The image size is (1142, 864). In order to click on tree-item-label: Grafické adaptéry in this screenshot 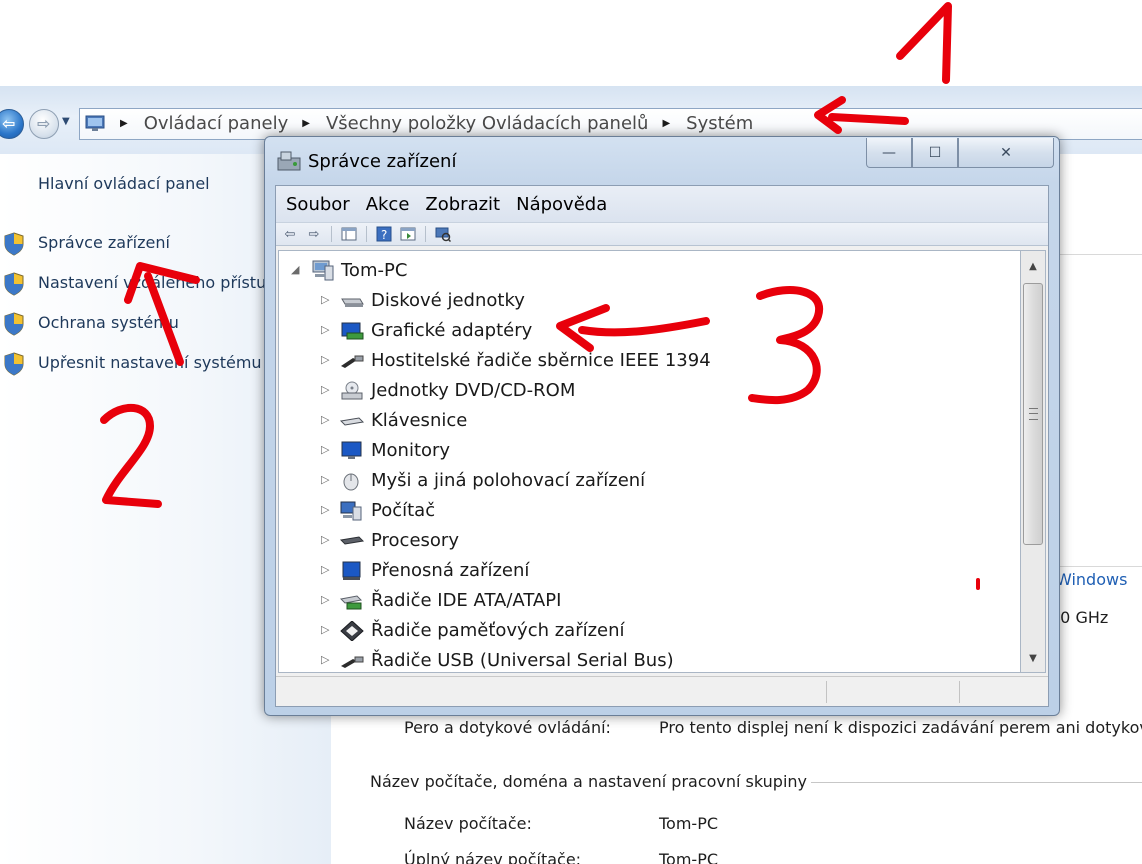, I will do `click(452, 330)`.